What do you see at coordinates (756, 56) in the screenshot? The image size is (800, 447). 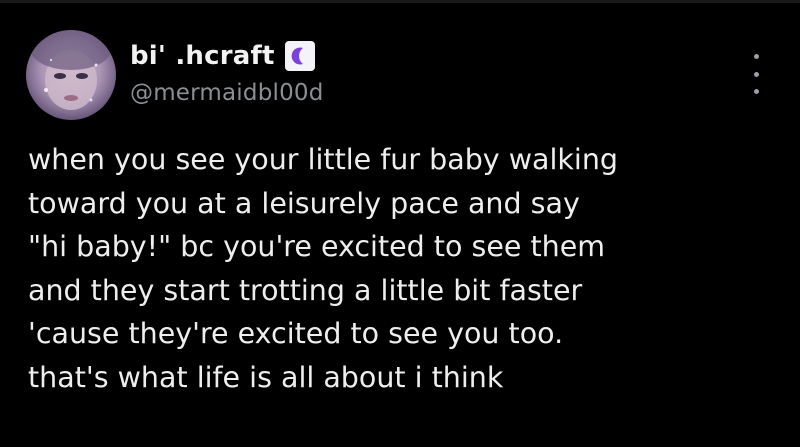 I see `vertical-ellipsis-icon` at bounding box center [756, 56].